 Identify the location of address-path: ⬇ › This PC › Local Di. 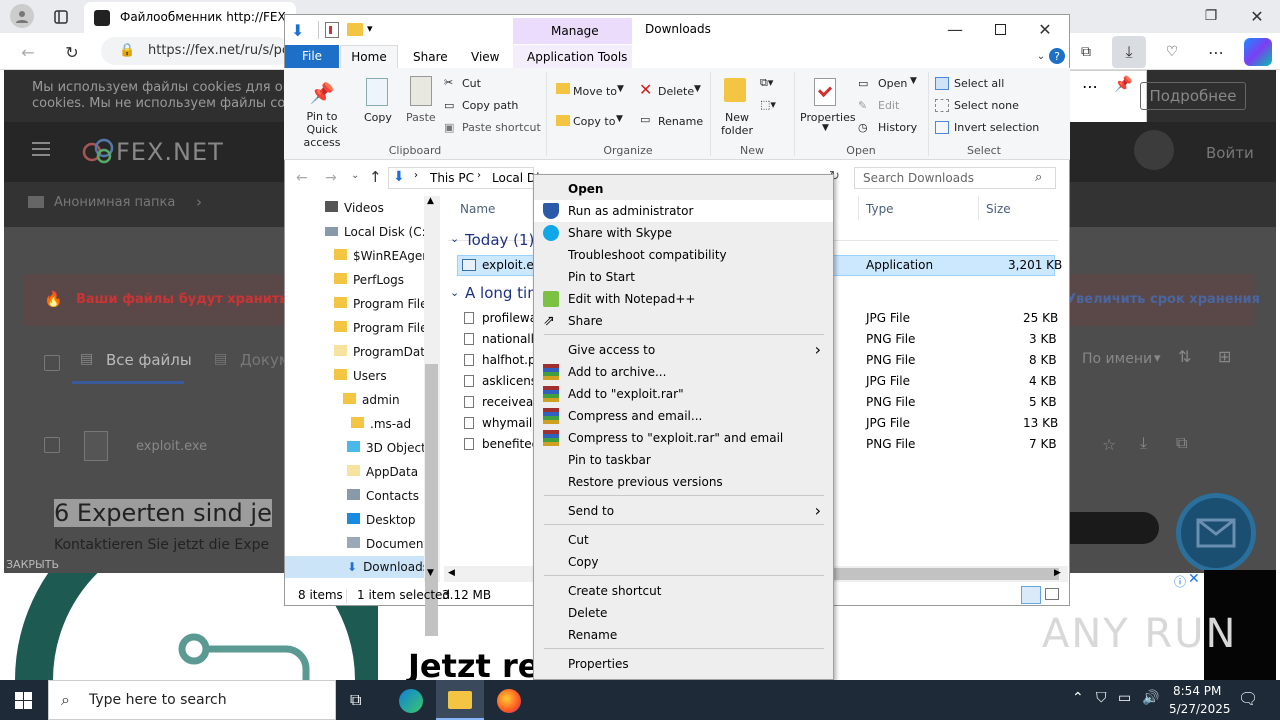
(464, 178).